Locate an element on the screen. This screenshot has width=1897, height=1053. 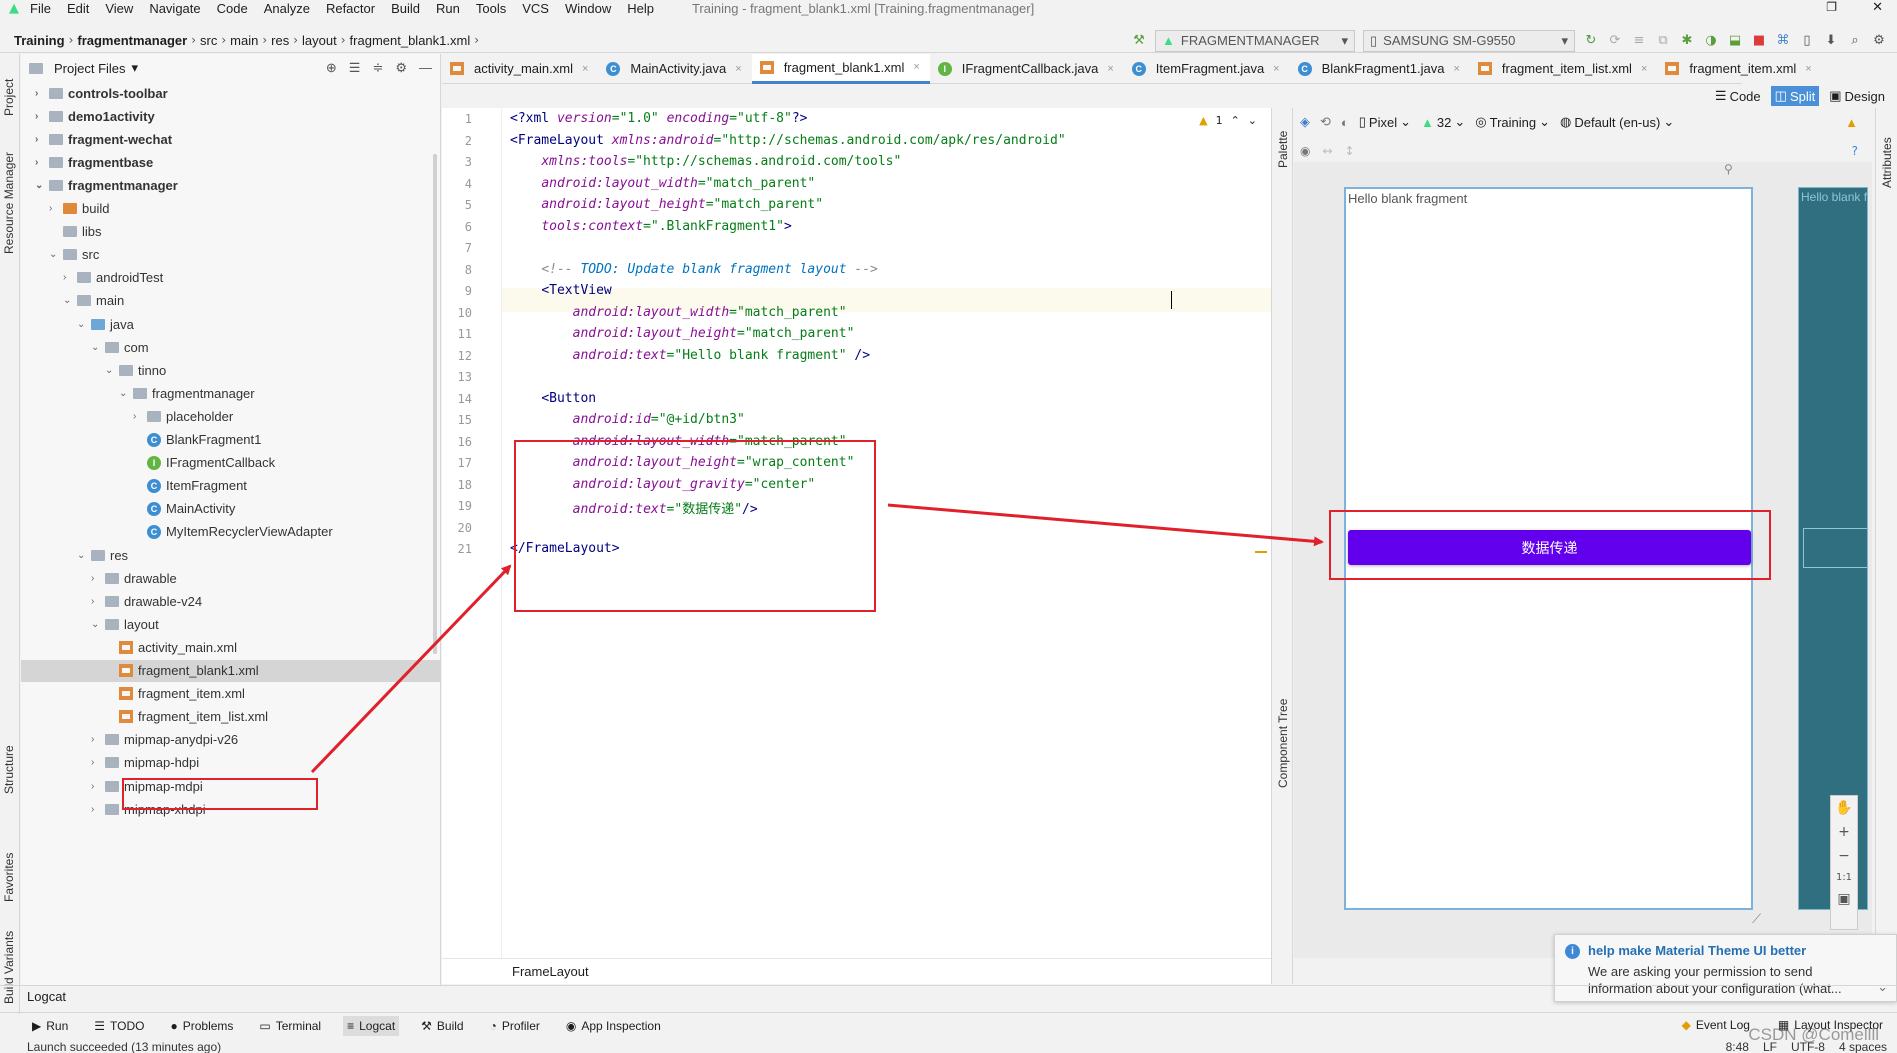
annotation-arrows is located at coordinates (817, 638).